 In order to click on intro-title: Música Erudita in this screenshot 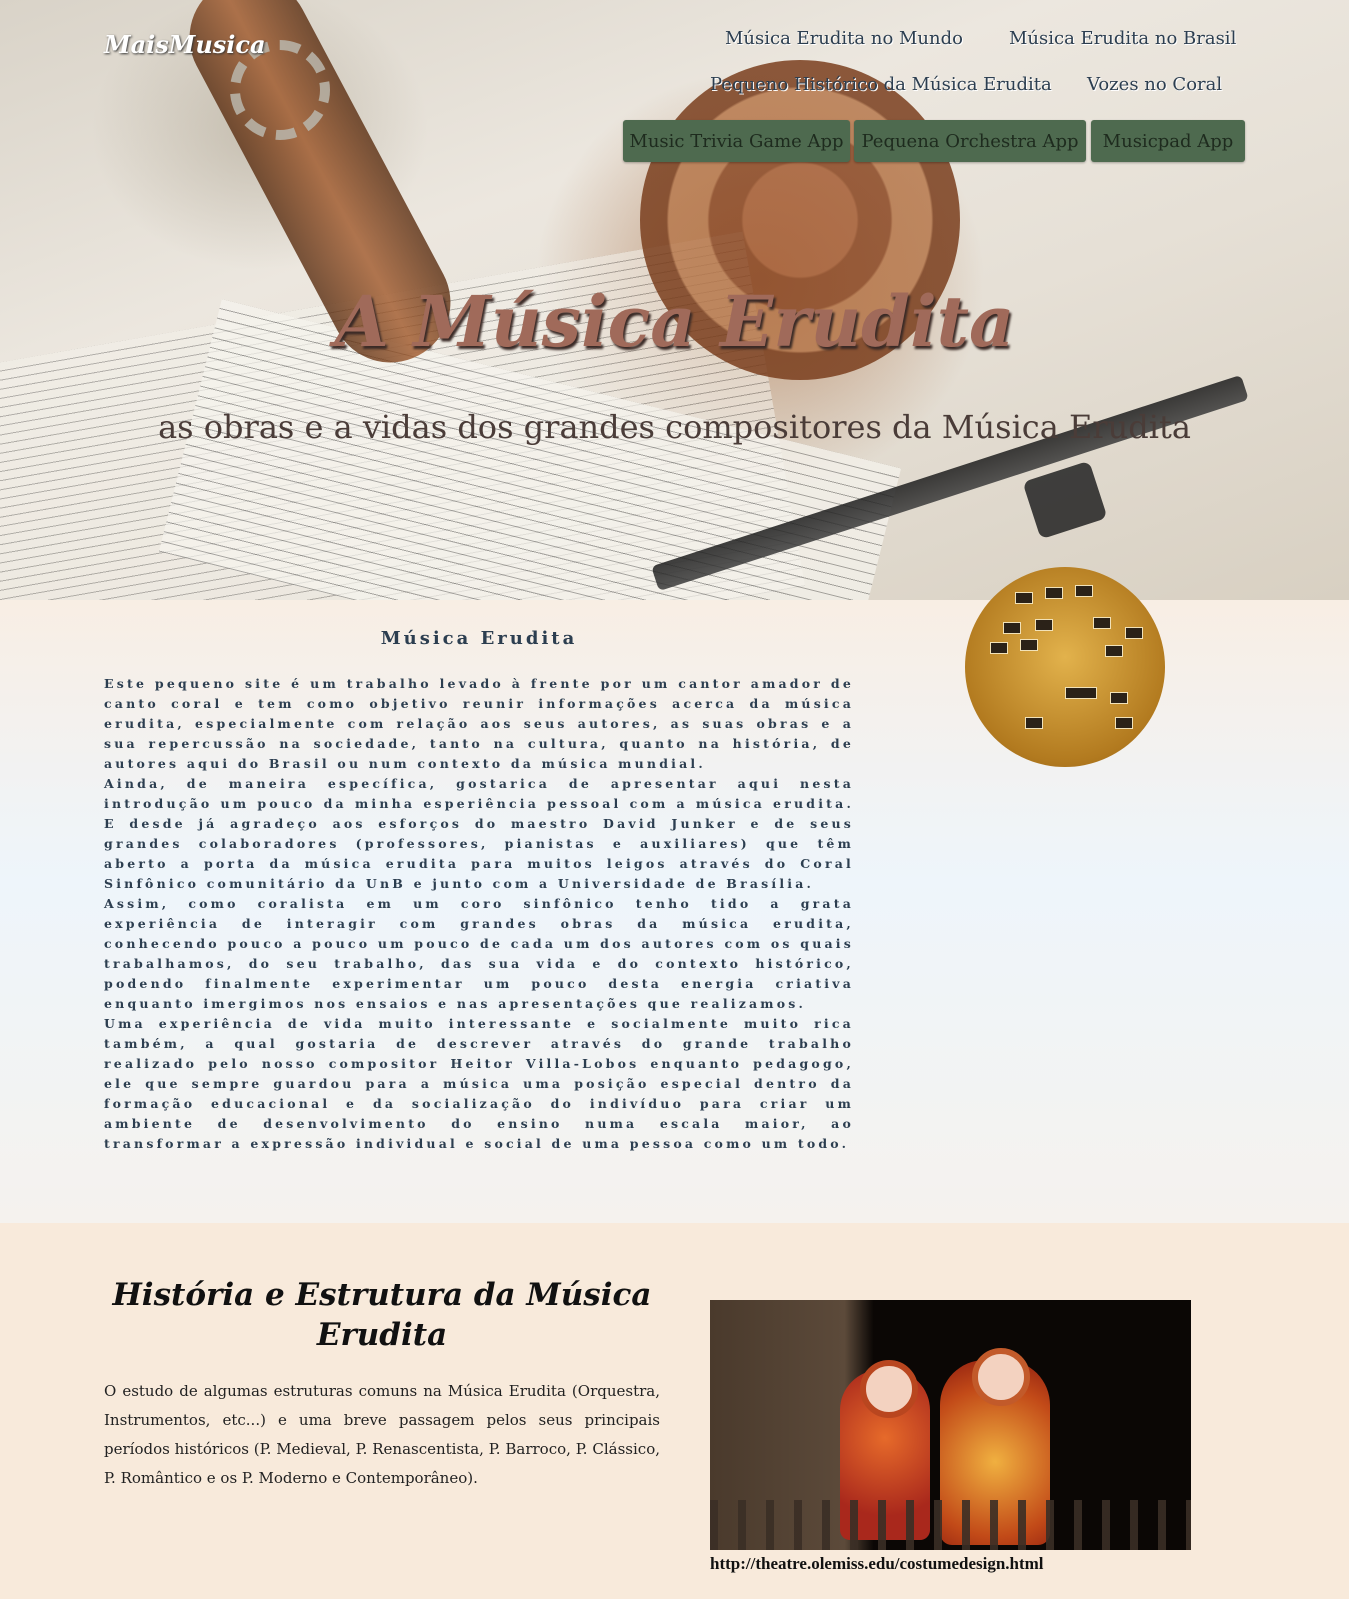, I will do `click(479, 638)`.